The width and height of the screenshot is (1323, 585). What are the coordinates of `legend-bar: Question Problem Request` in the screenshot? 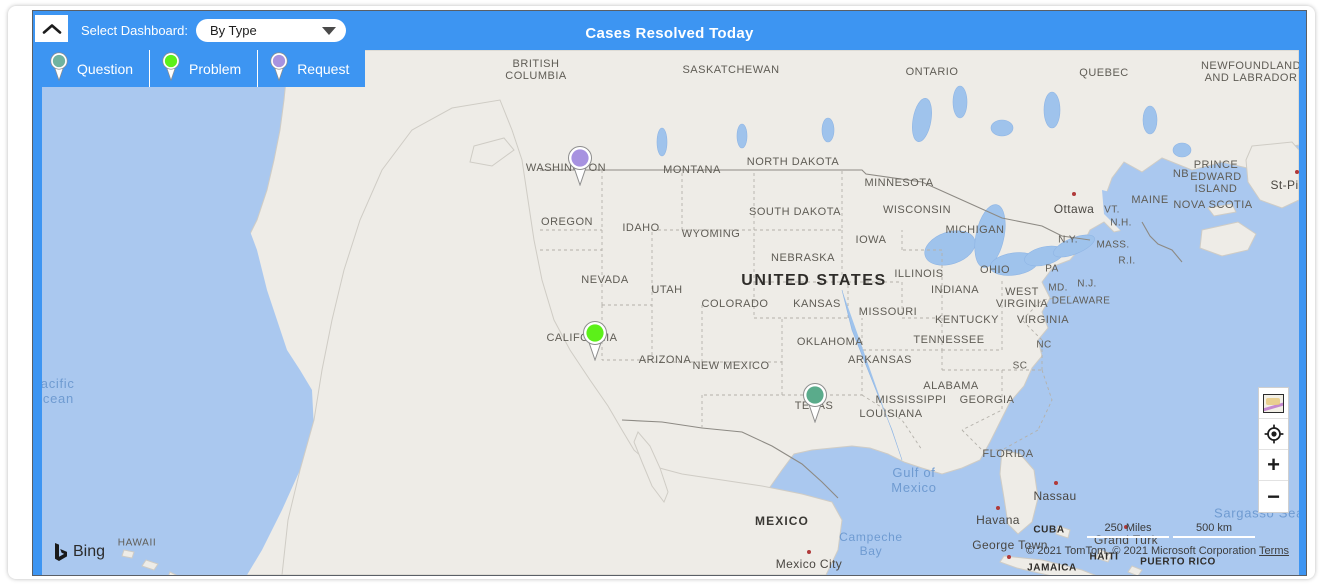 It's located at (204, 68).